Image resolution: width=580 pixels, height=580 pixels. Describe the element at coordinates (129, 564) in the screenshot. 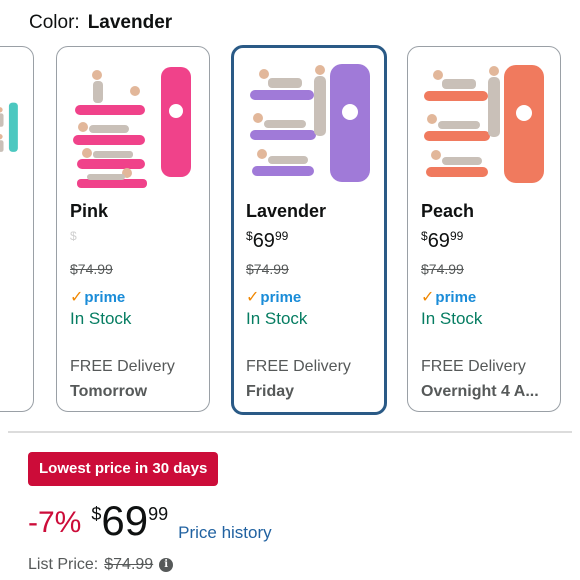

I see `list-price-value: $74.99` at that location.